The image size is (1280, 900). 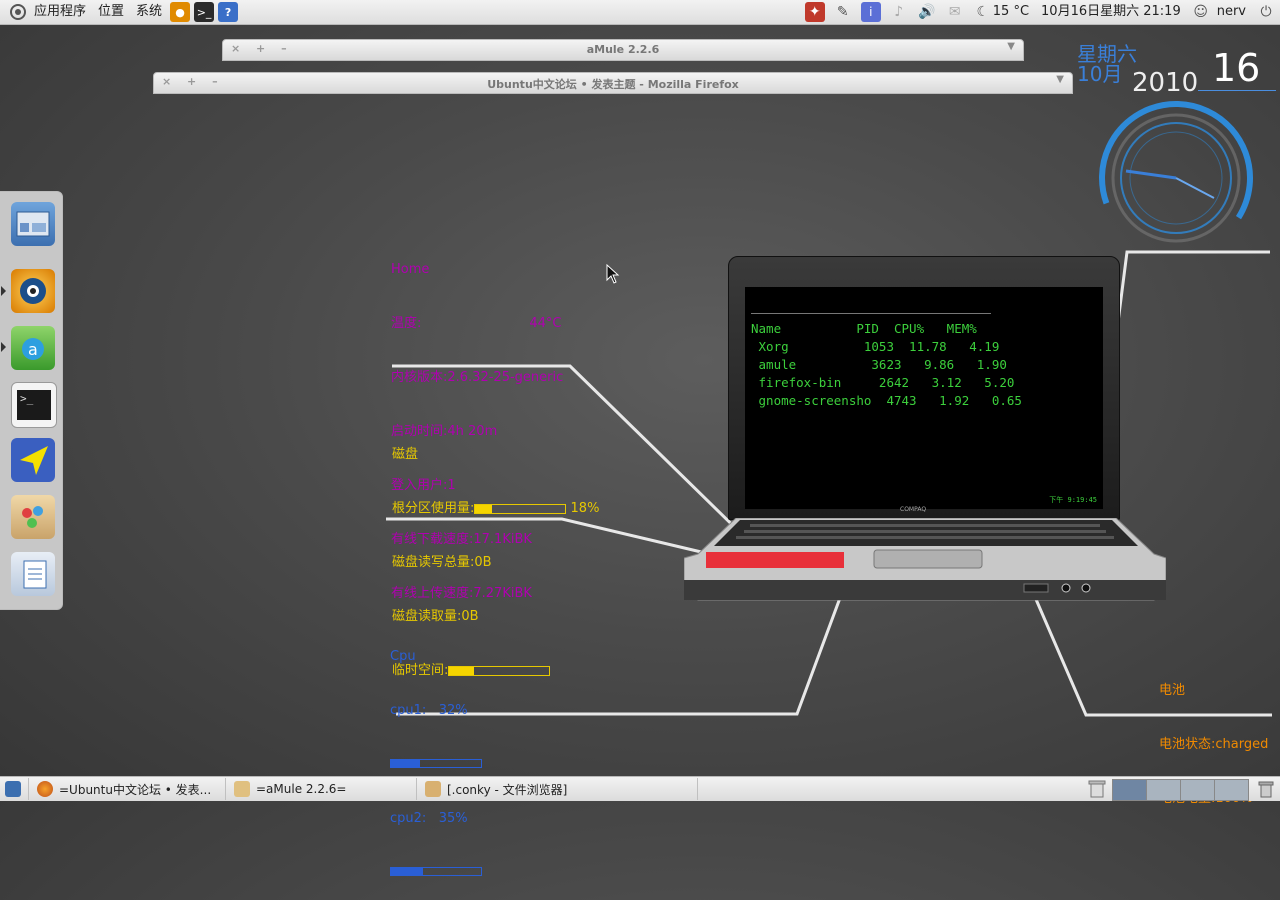 What do you see at coordinates (1214, 744) in the screenshot?
I see `battery-state: 电池状态:charged` at bounding box center [1214, 744].